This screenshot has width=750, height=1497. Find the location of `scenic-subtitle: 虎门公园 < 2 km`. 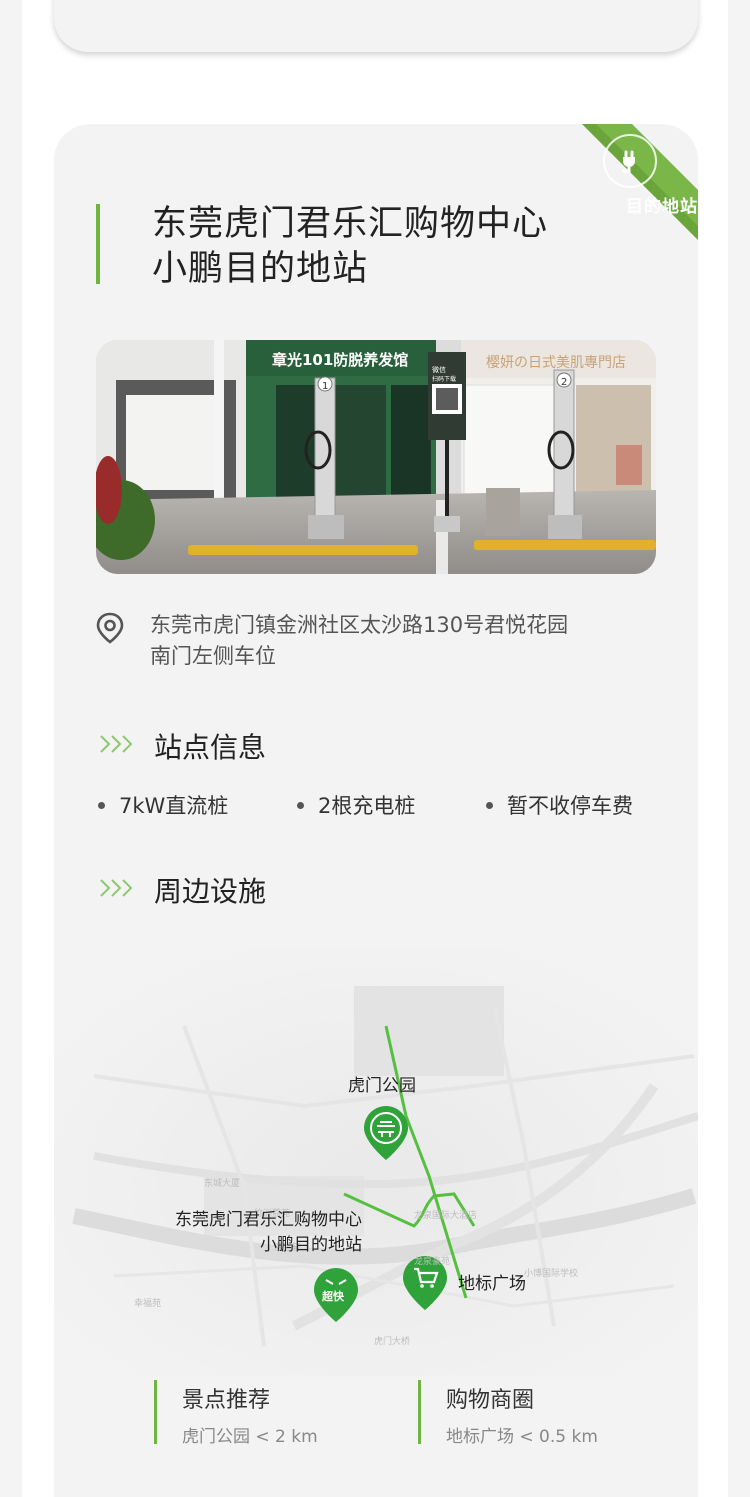

scenic-subtitle: 虎门公园 < 2 km is located at coordinates (250, 1437).